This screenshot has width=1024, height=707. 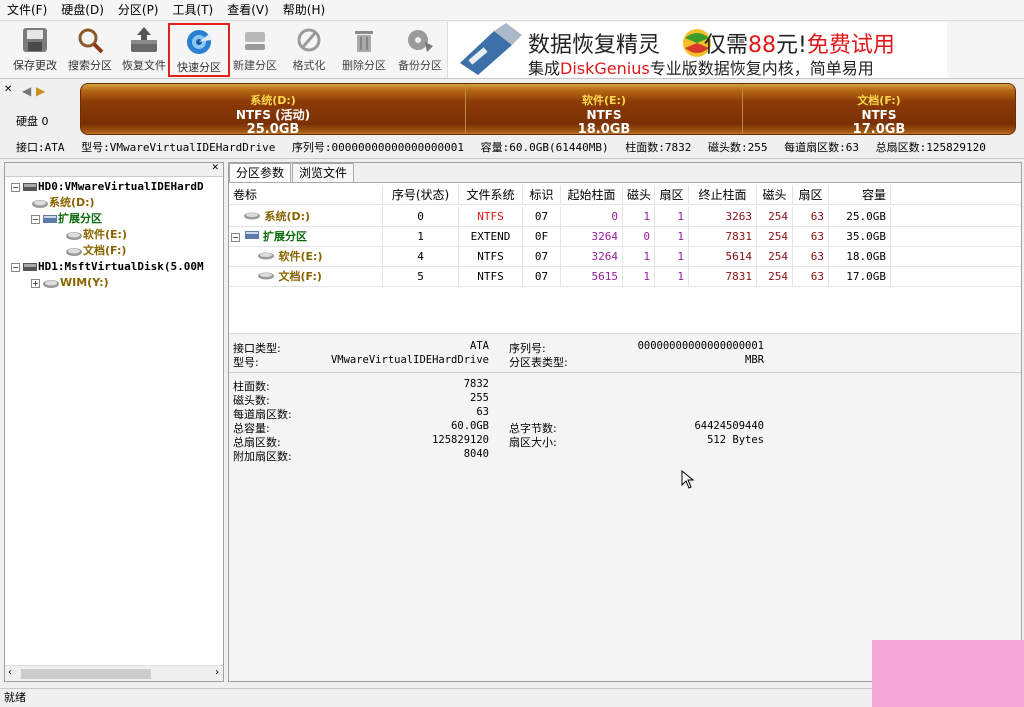 What do you see at coordinates (364, 41) in the screenshot?
I see `trash-icon` at bounding box center [364, 41].